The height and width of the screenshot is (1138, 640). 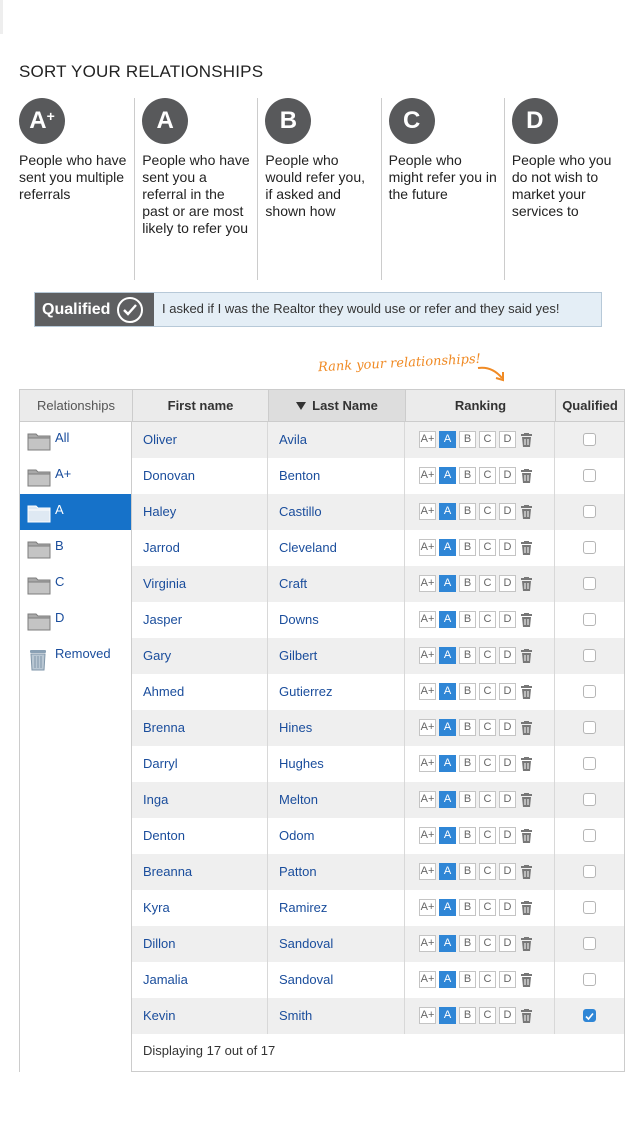 I want to click on first-name-link: Kevin, so click(x=159, y=1015).